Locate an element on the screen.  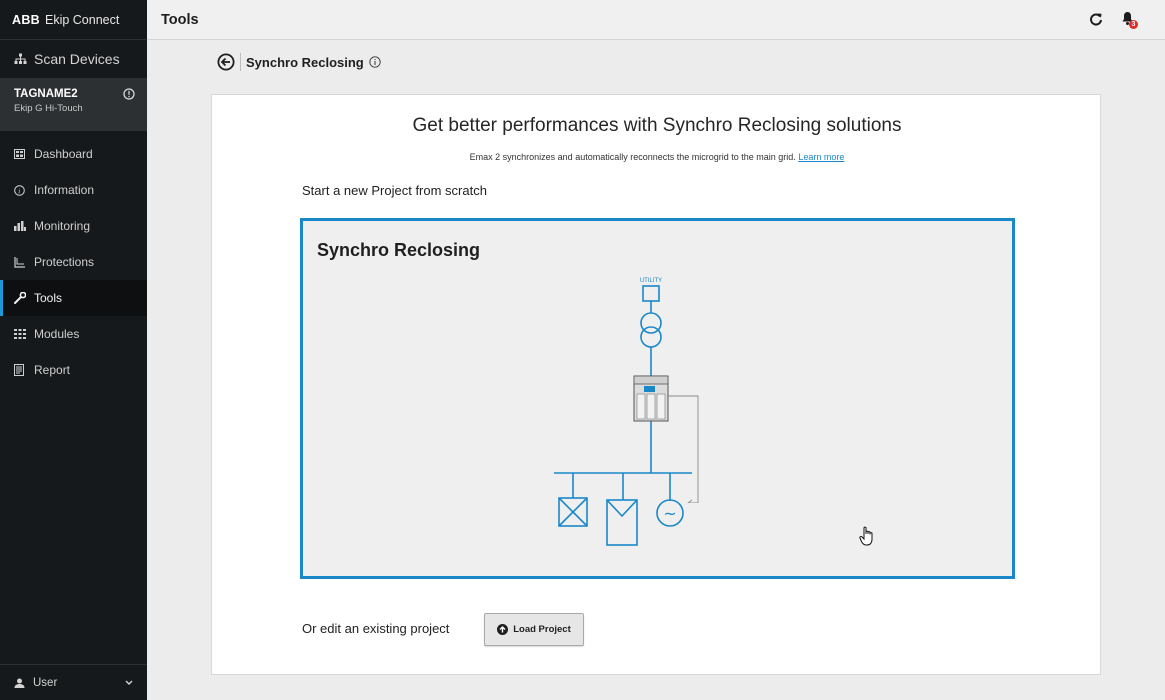
edit-label: Or edit an existing project is located at coordinates (376, 628).